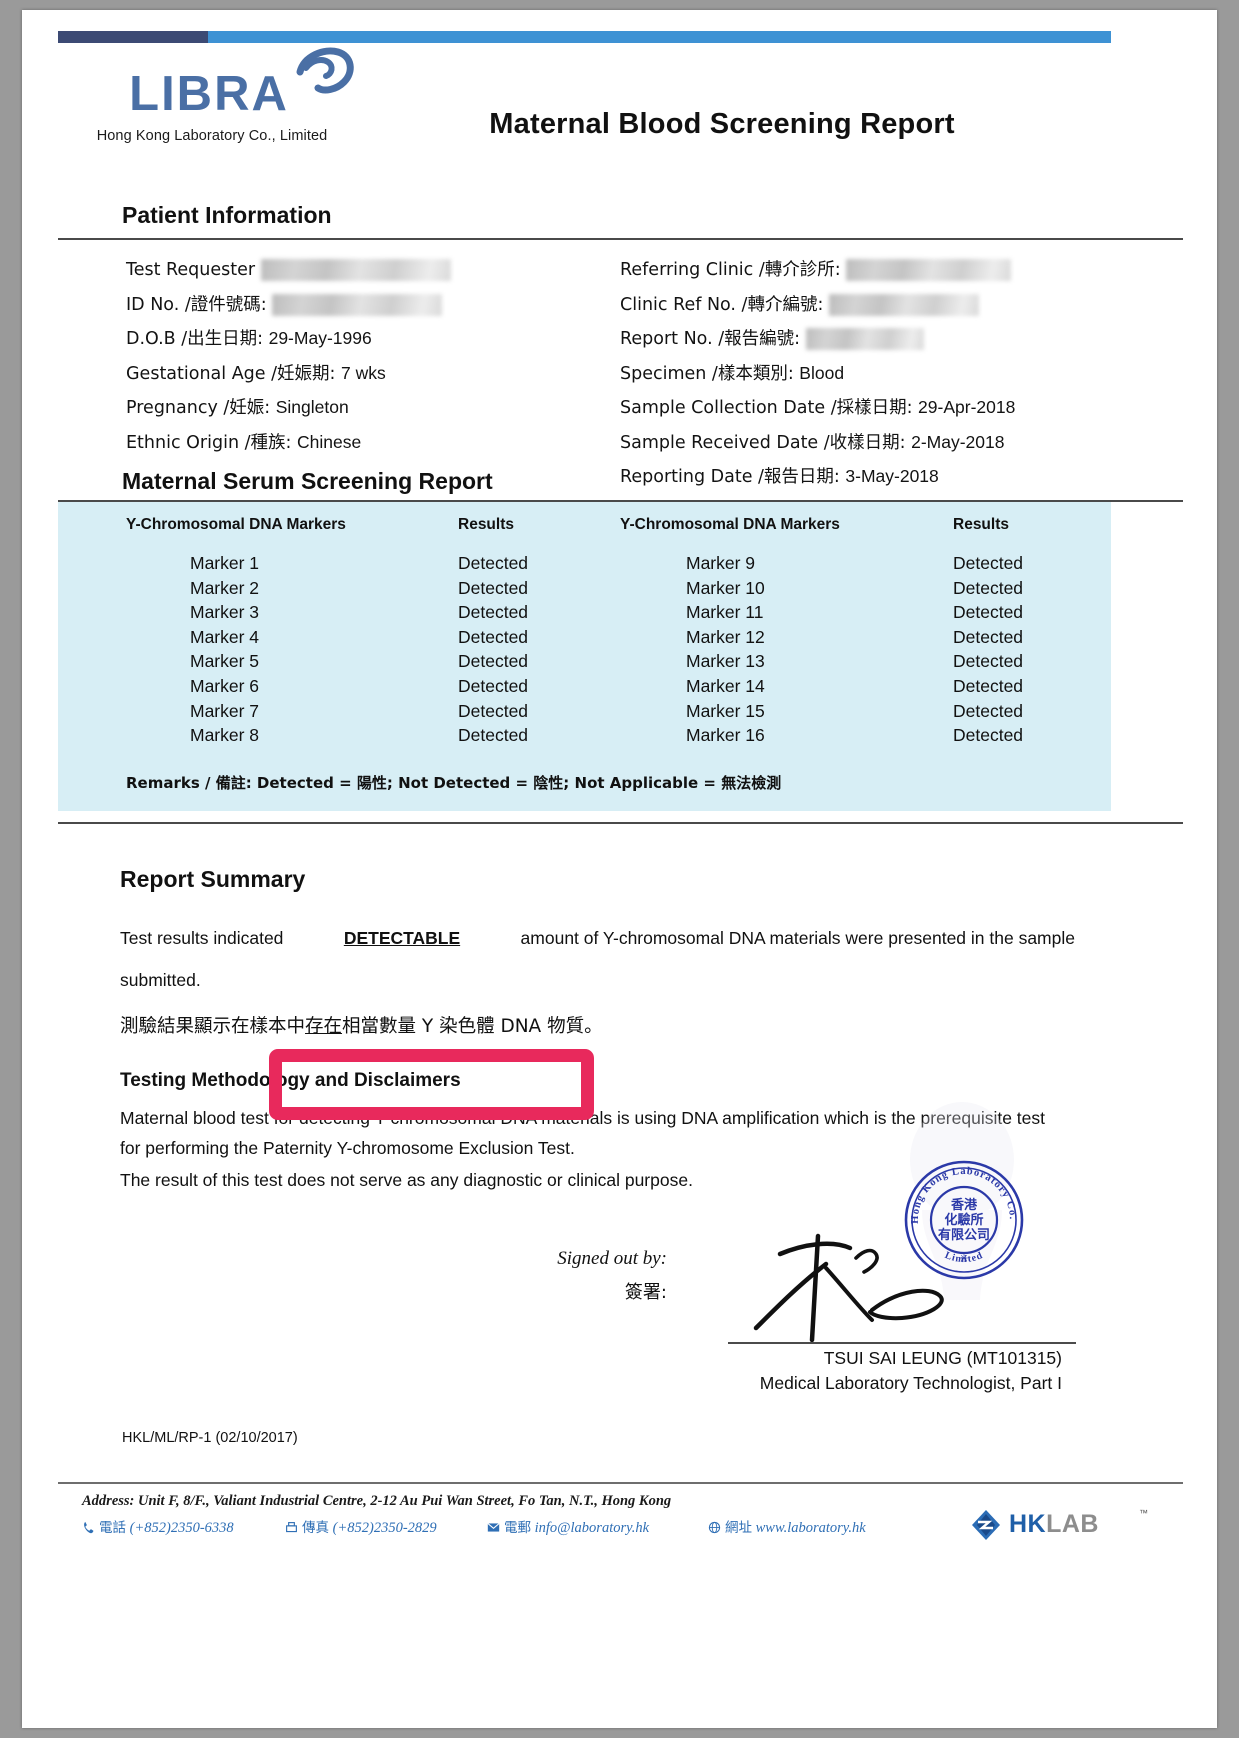 This screenshot has width=1239, height=1738. I want to click on patient-field-row: D.O.B /出生日期: 29-May-1996, so click(361, 339).